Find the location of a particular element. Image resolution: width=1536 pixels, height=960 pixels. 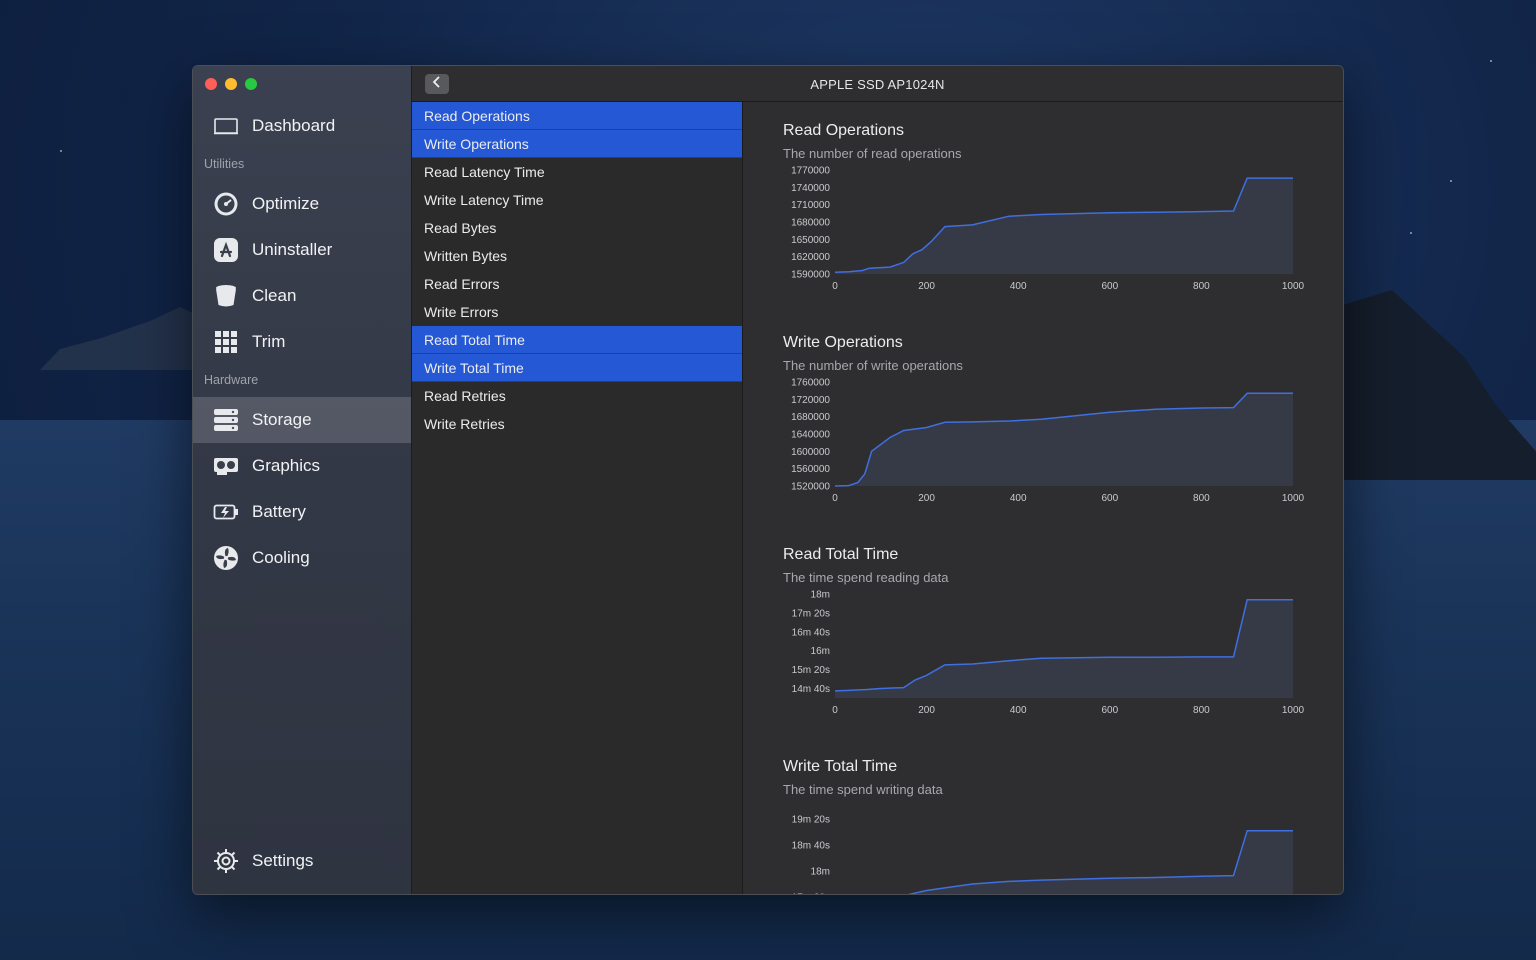

zoom-window-button is located at coordinates (251, 84).